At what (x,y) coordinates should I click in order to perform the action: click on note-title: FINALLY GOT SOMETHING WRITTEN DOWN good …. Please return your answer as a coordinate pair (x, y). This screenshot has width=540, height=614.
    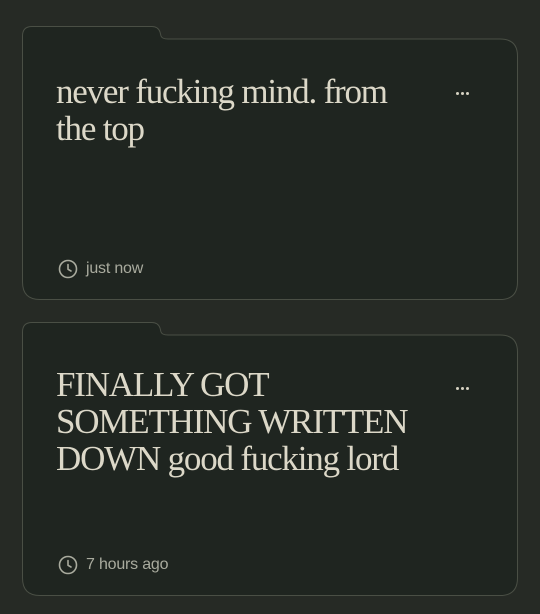
    Looking at the image, I should click on (232, 421).